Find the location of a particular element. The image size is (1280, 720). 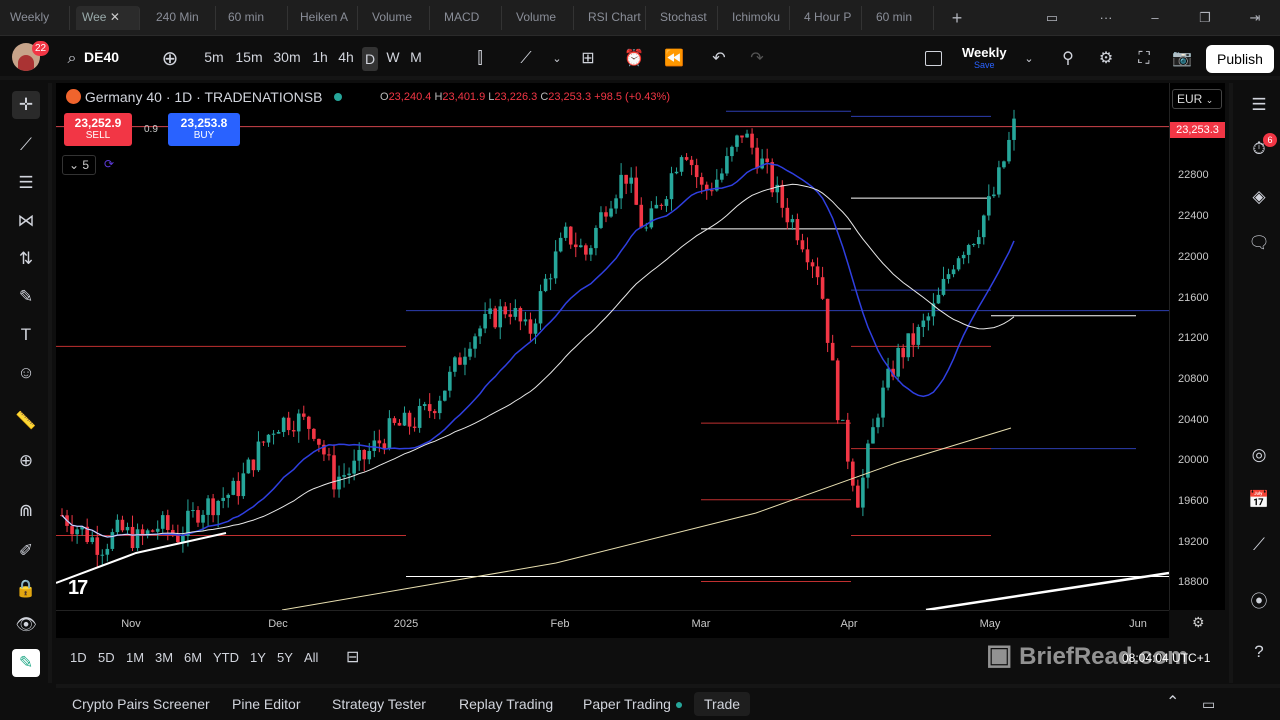

layout-tab-active: Wee ✕ is located at coordinates (108, 18).